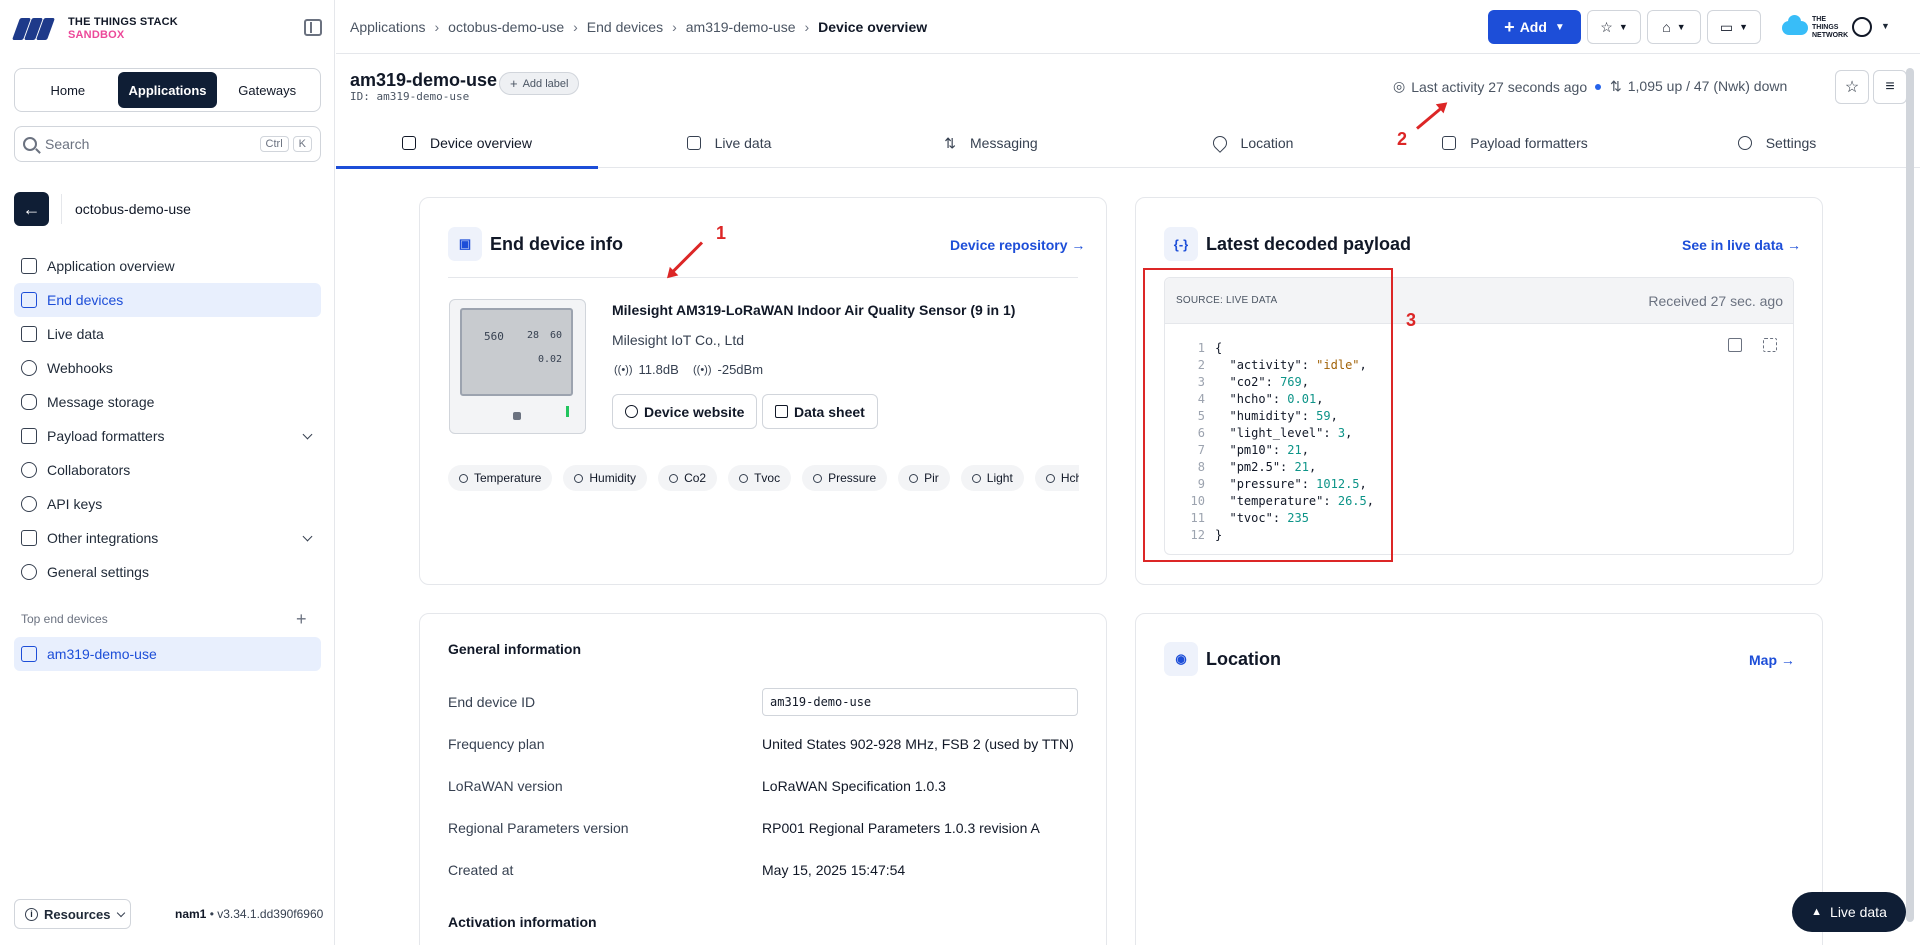 The image size is (1920, 945). What do you see at coordinates (30, 144) in the screenshot?
I see `search-icon` at bounding box center [30, 144].